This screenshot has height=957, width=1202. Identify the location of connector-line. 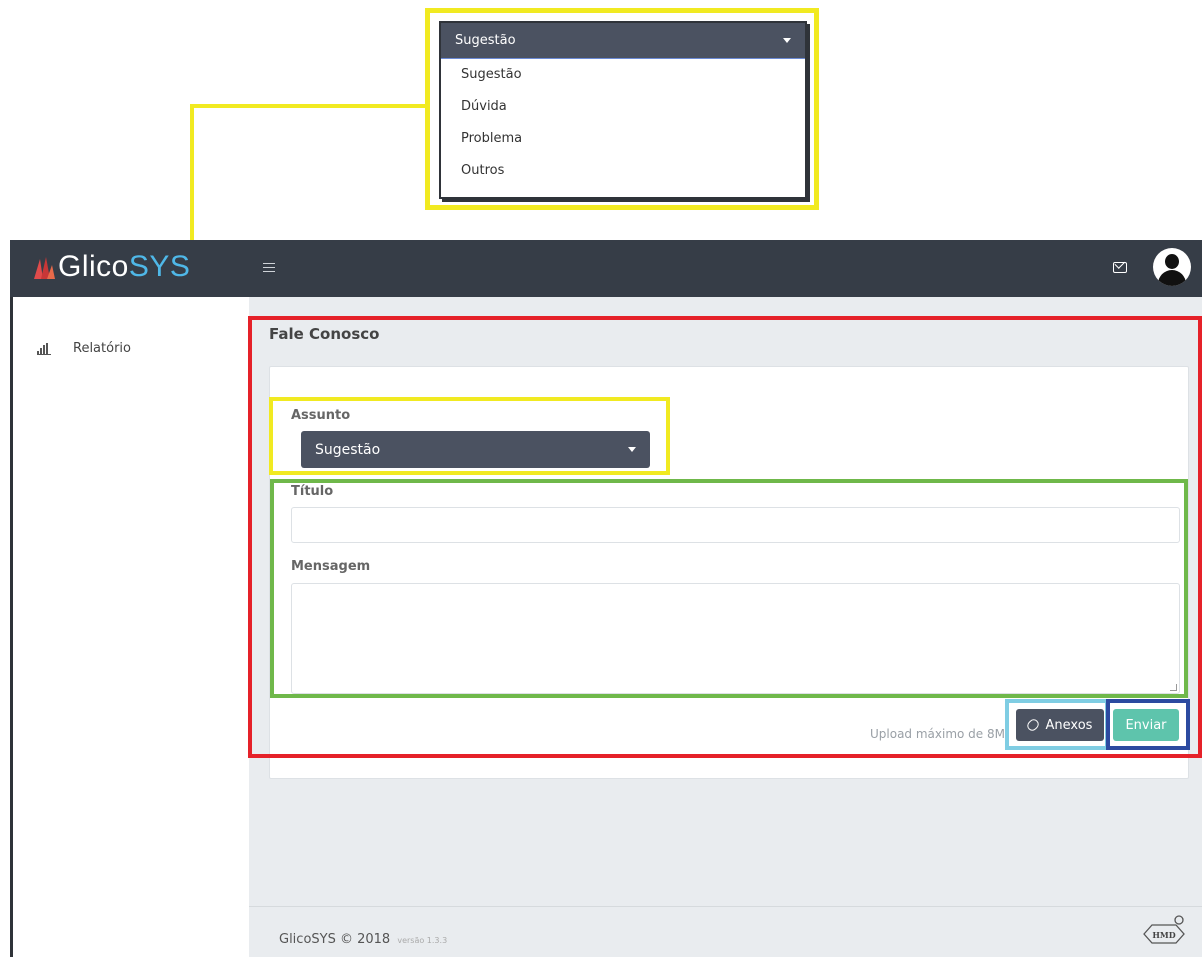
(308, 106).